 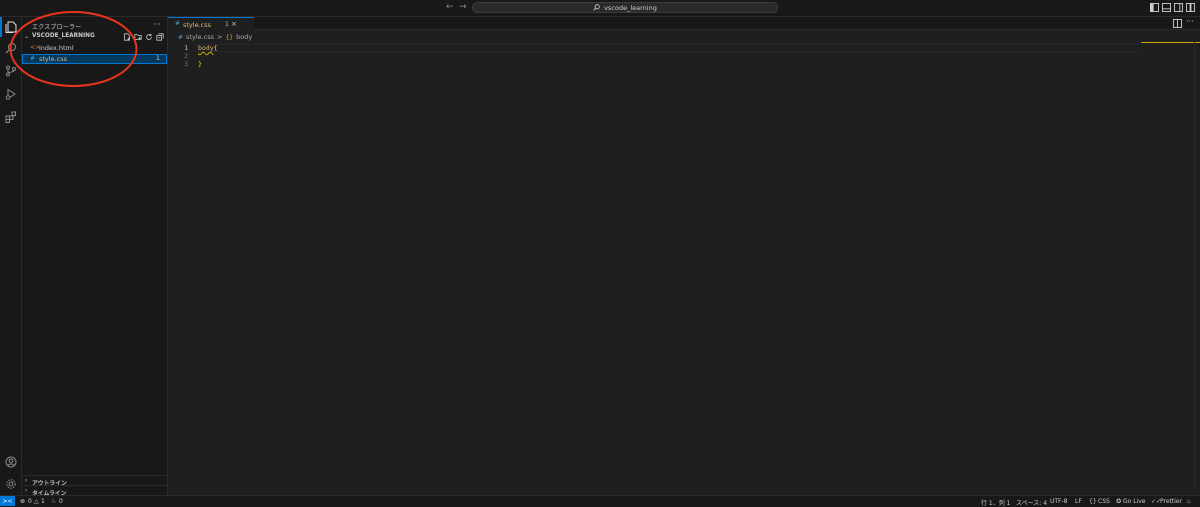 I want to click on tab-style-css: # style.css 1 ×, so click(x=211, y=23).